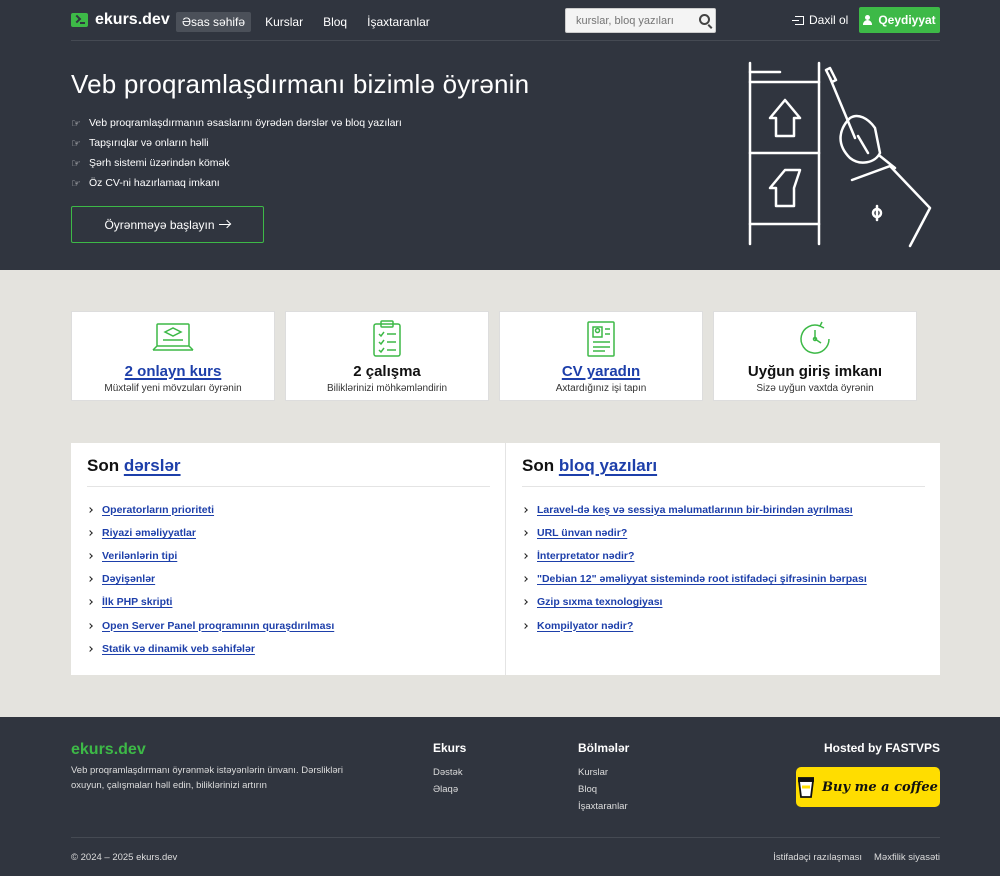 This screenshot has height=876, width=1000. I want to click on footer-col-sections: Bölmələr Kurslar Bloq İşaxtaranlar, so click(603, 778).